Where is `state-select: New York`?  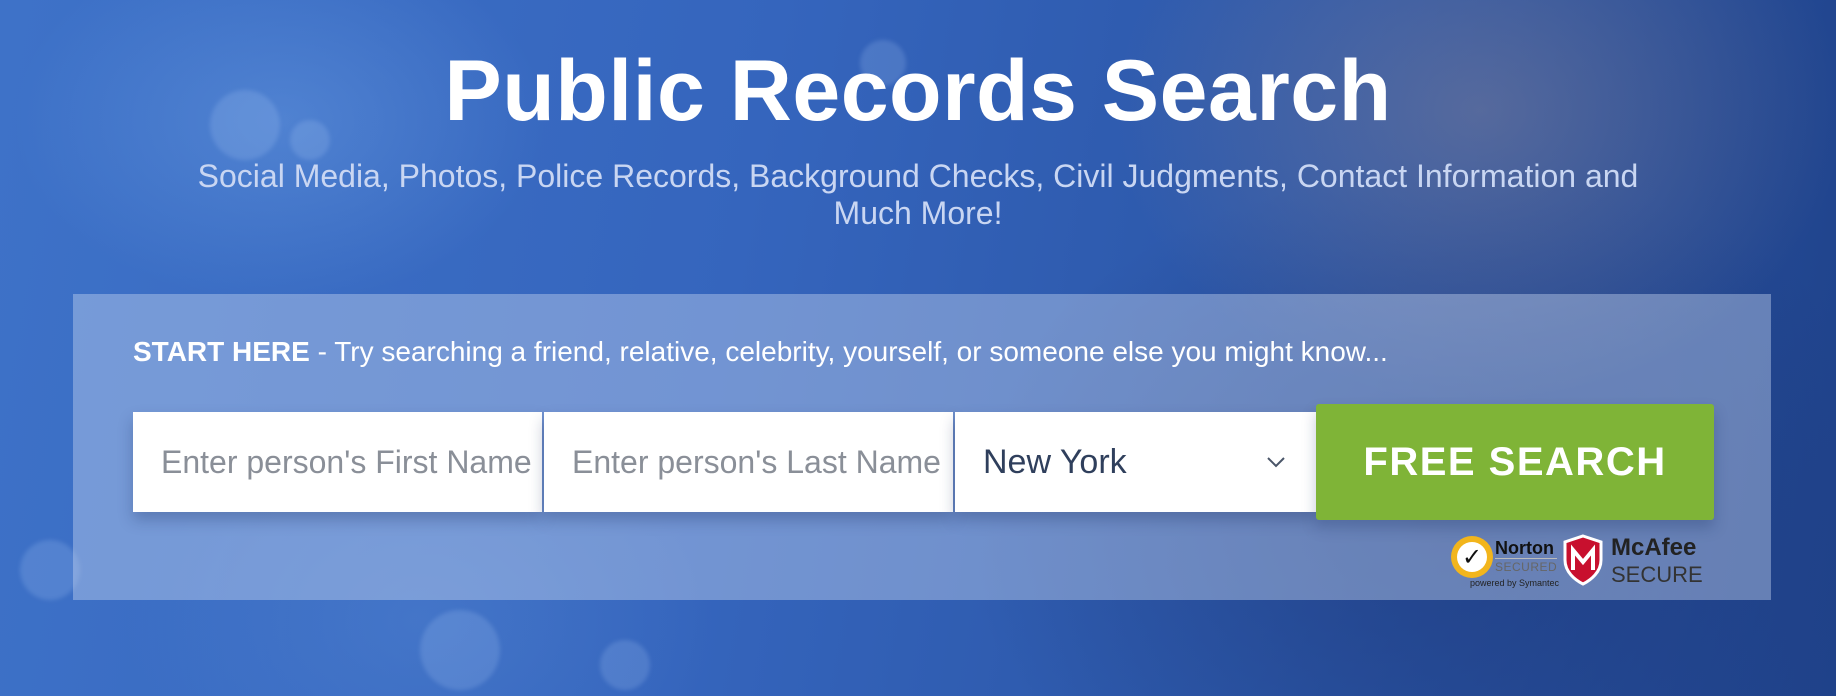
state-select: New York is located at coordinates (1135, 462).